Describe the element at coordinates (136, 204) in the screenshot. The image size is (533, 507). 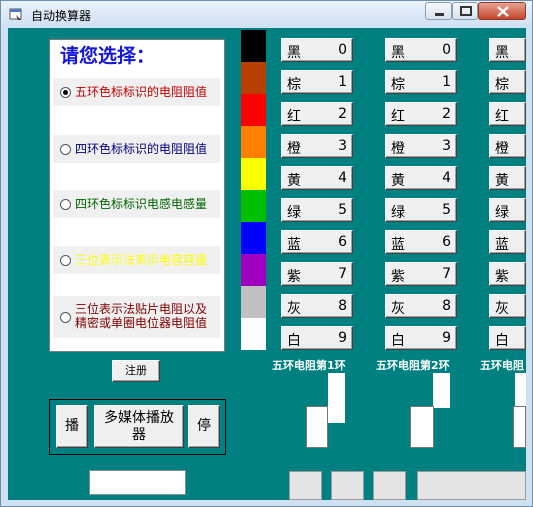
I see `option-four-band-inductor: 四环色标标识电感电感量` at that location.